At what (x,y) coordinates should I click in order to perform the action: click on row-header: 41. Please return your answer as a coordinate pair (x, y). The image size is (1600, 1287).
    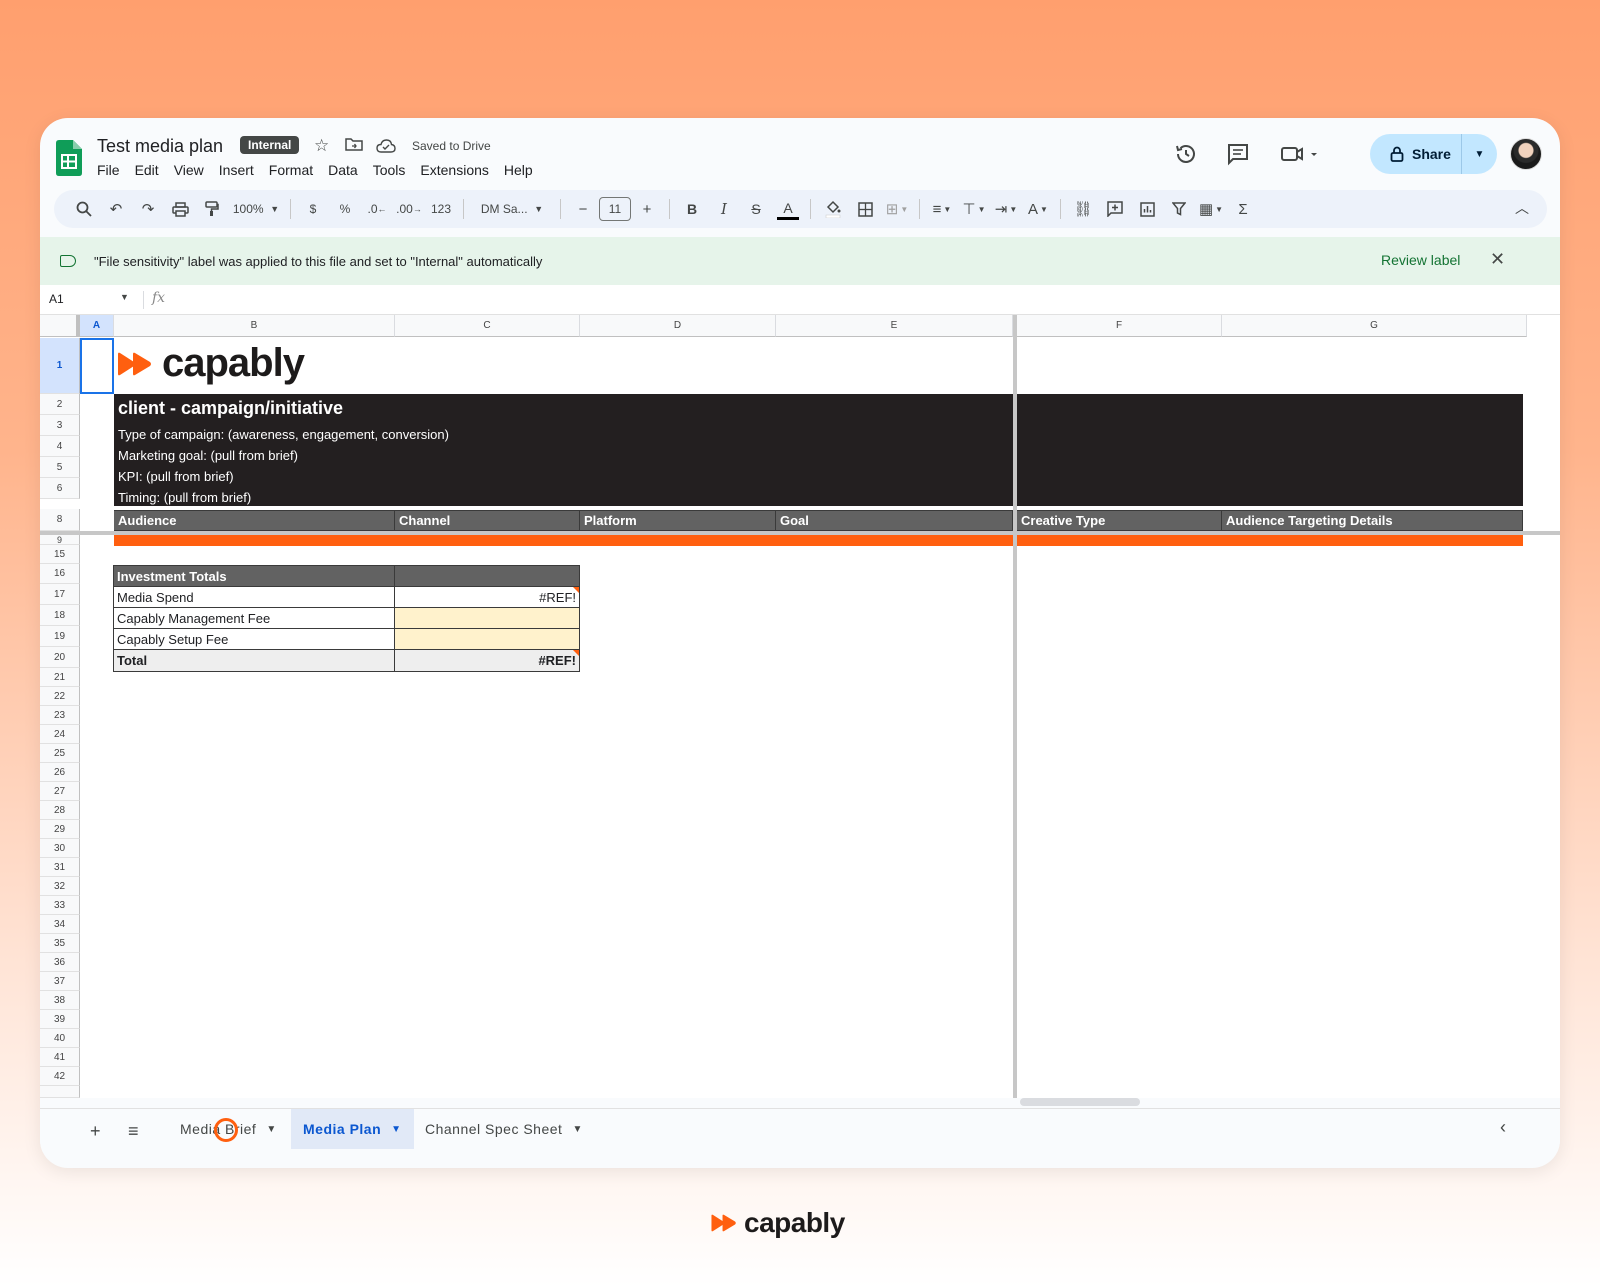
    Looking at the image, I should click on (60, 1057).